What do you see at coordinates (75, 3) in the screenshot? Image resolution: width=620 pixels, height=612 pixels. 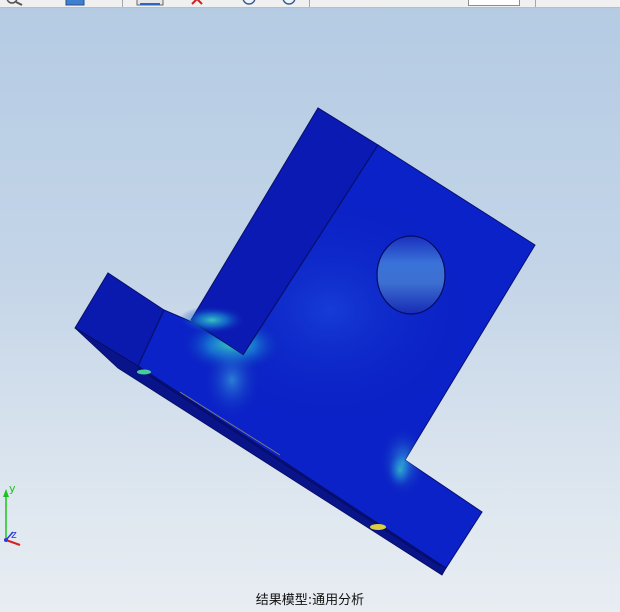 I see `view-icon` at bounding box center [75, 3].